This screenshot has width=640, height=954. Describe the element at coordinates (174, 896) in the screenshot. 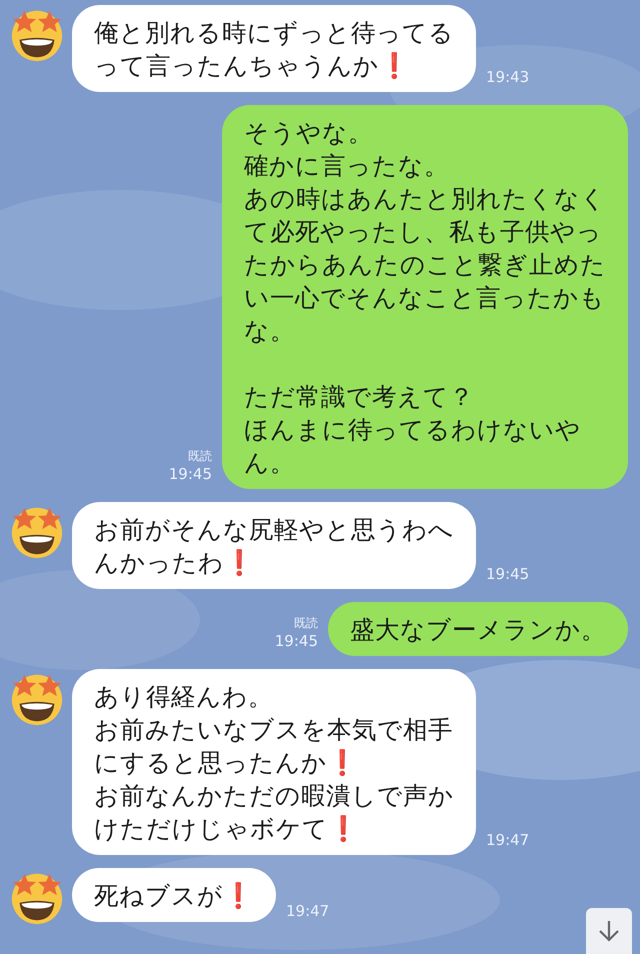

I see `message-text: 死ねブスが❗` at that location.